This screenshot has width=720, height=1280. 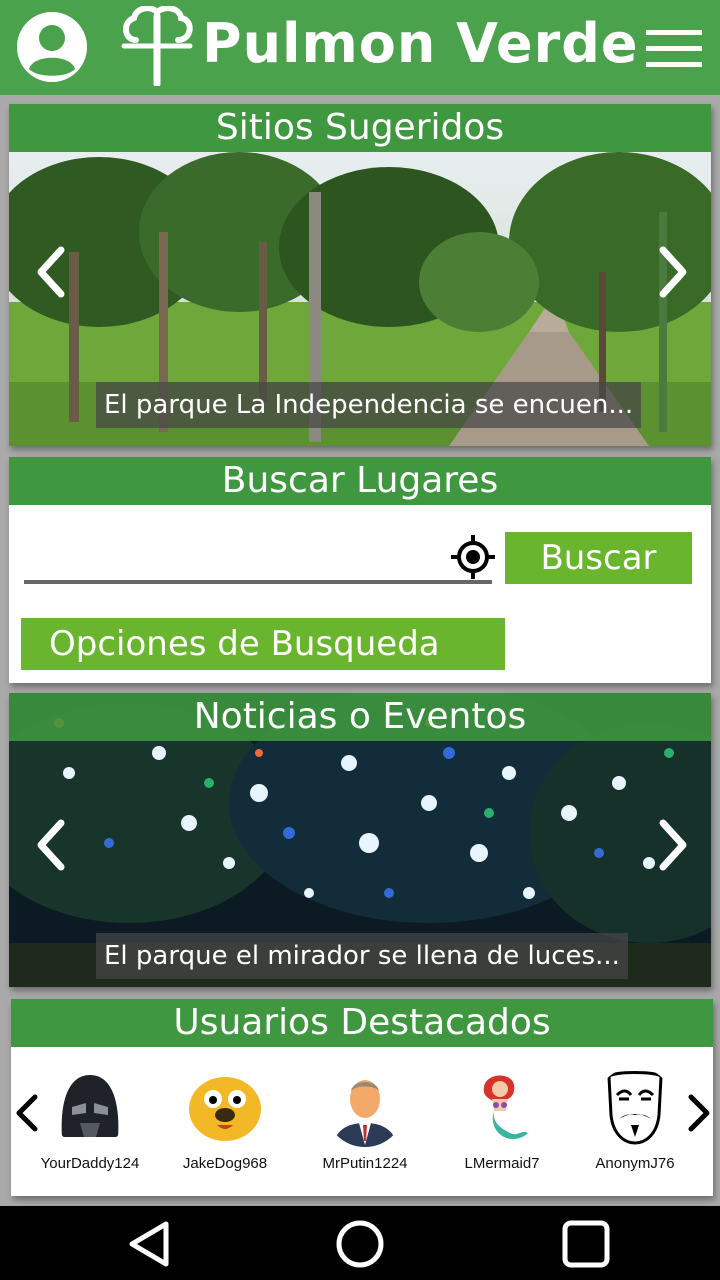 I want to click on triangle-back-icon, so click(x=150, y=1244).